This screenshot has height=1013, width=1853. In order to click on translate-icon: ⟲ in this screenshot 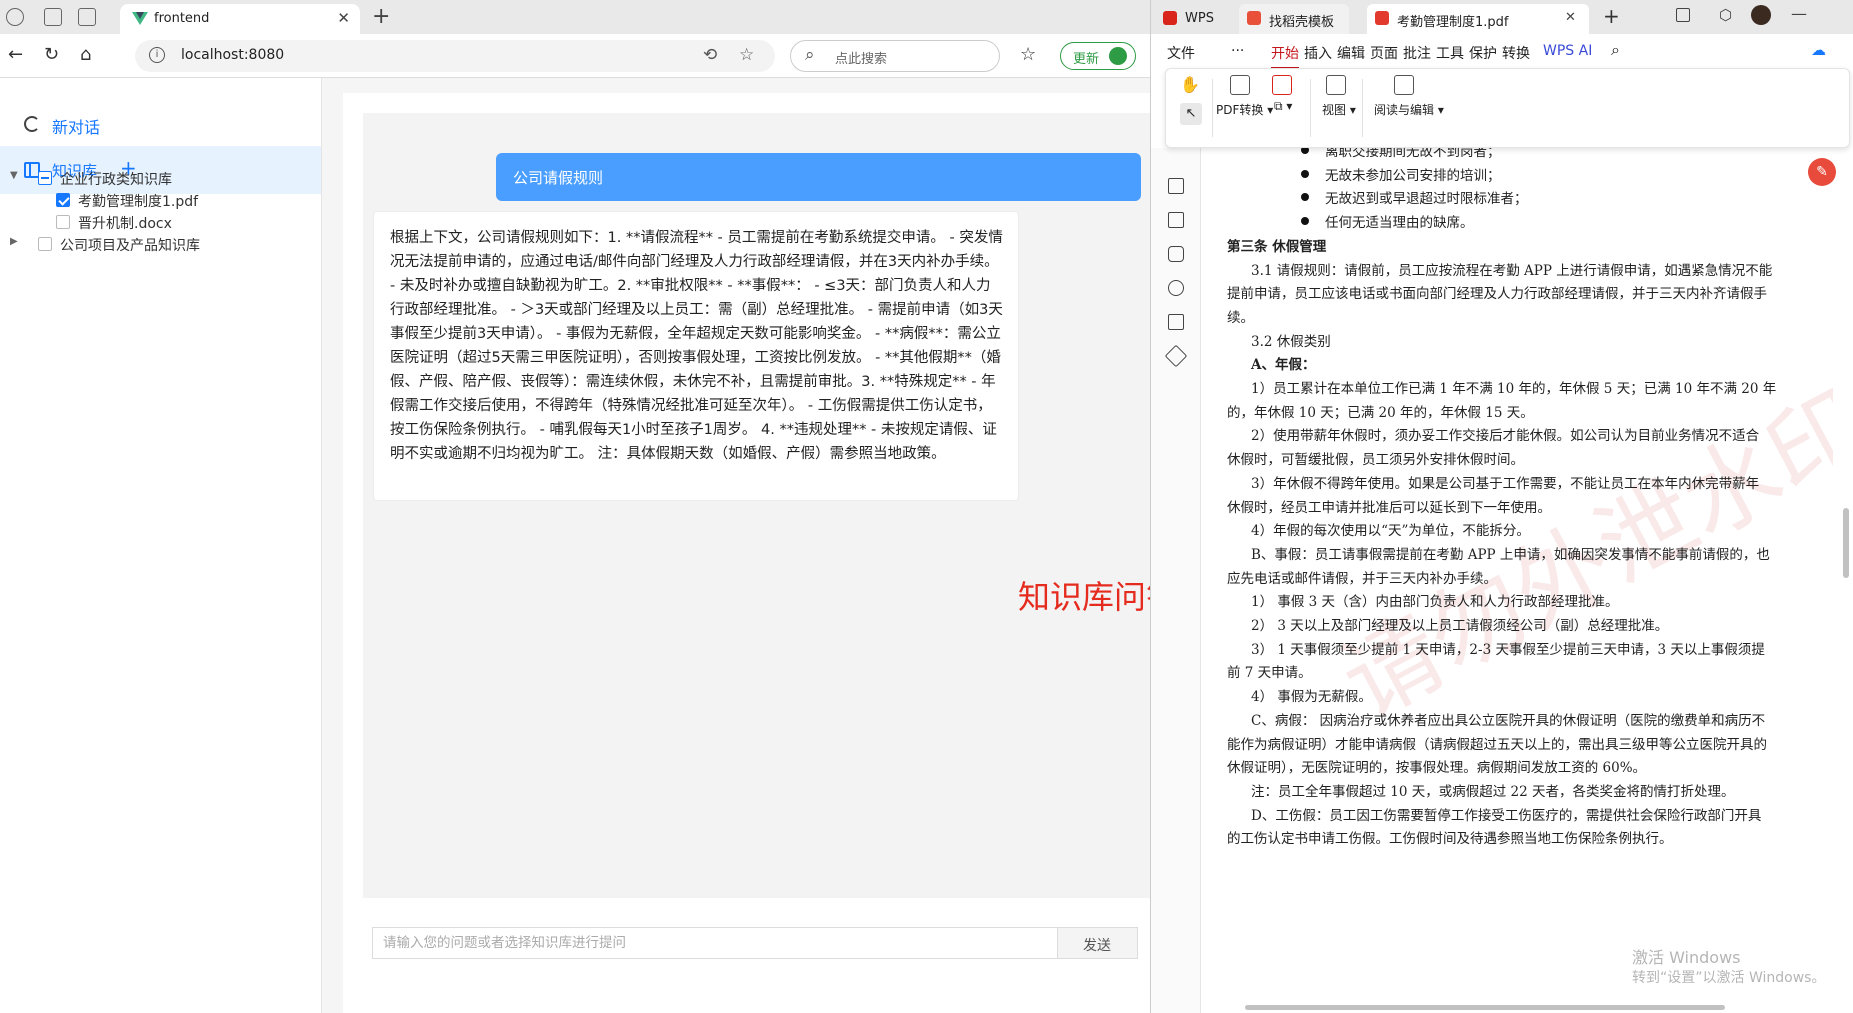, I will do `click(710, 55)`.